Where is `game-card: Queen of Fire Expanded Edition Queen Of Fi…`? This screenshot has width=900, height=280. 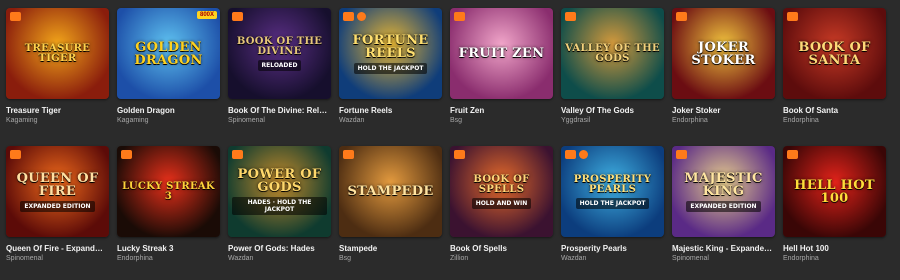
game-card: Queen of Fire Expanded Edition Queen Of Fi… is located at coordinates (57, 210).